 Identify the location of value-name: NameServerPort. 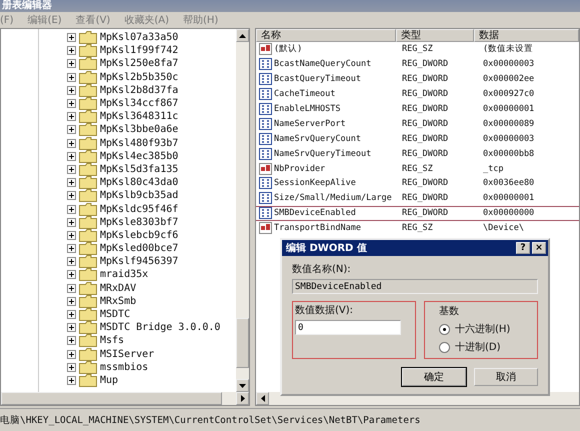
(310, 123).